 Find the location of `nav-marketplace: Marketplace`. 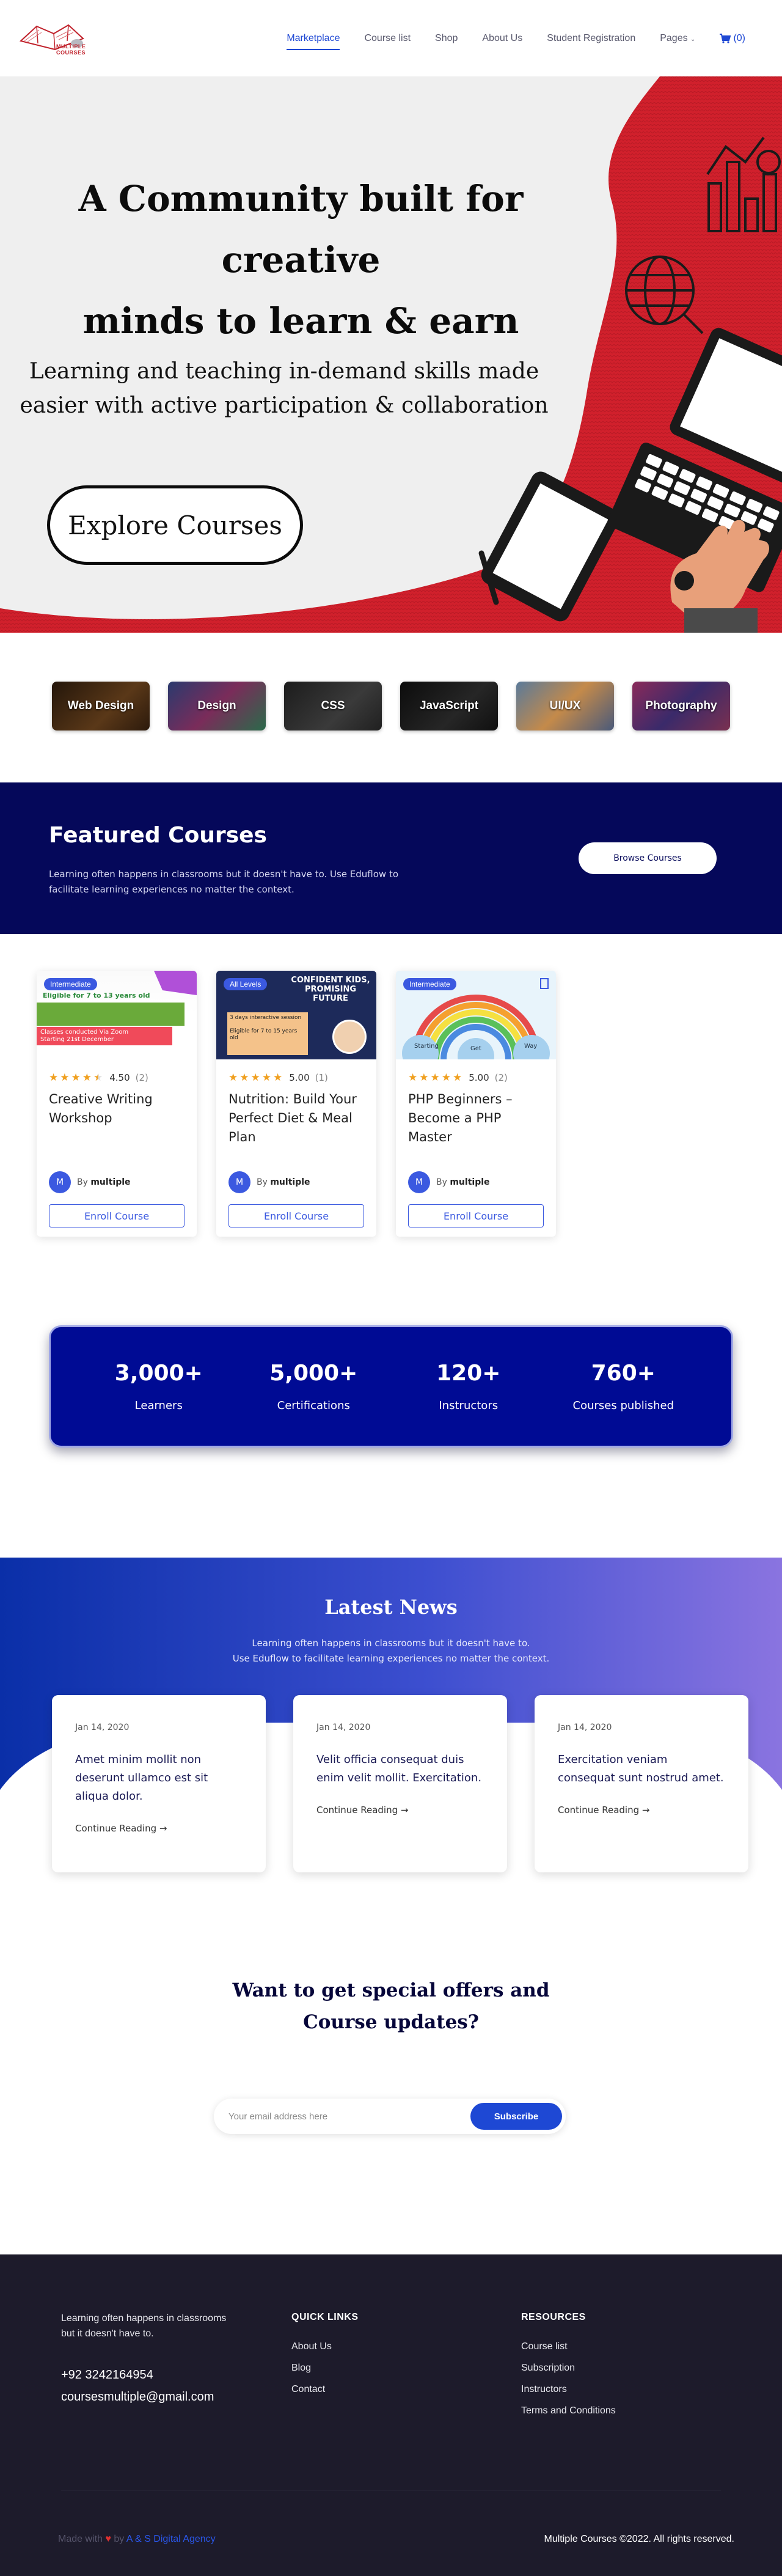

nav-marketplace: Marketplace is located at coordinates (313, 41).